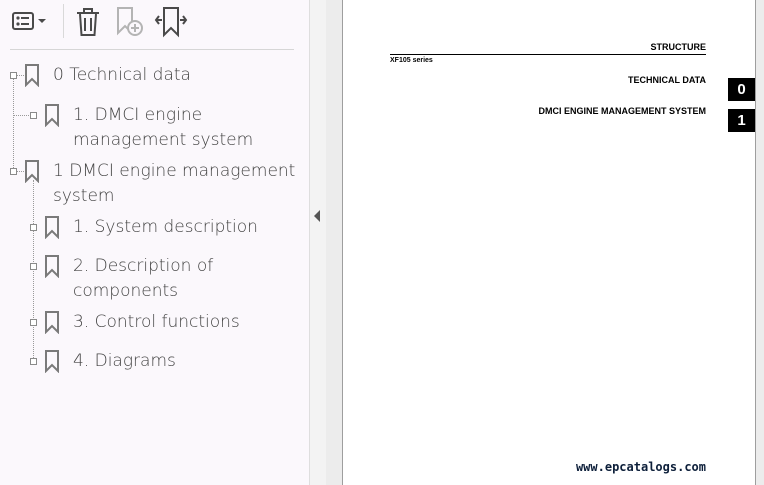 The height and width of the screenshot is (485, 764). What do you see at coordinates (548, 54) in the screenshot?
I see `header-rule` at bounding box center [548, 54].